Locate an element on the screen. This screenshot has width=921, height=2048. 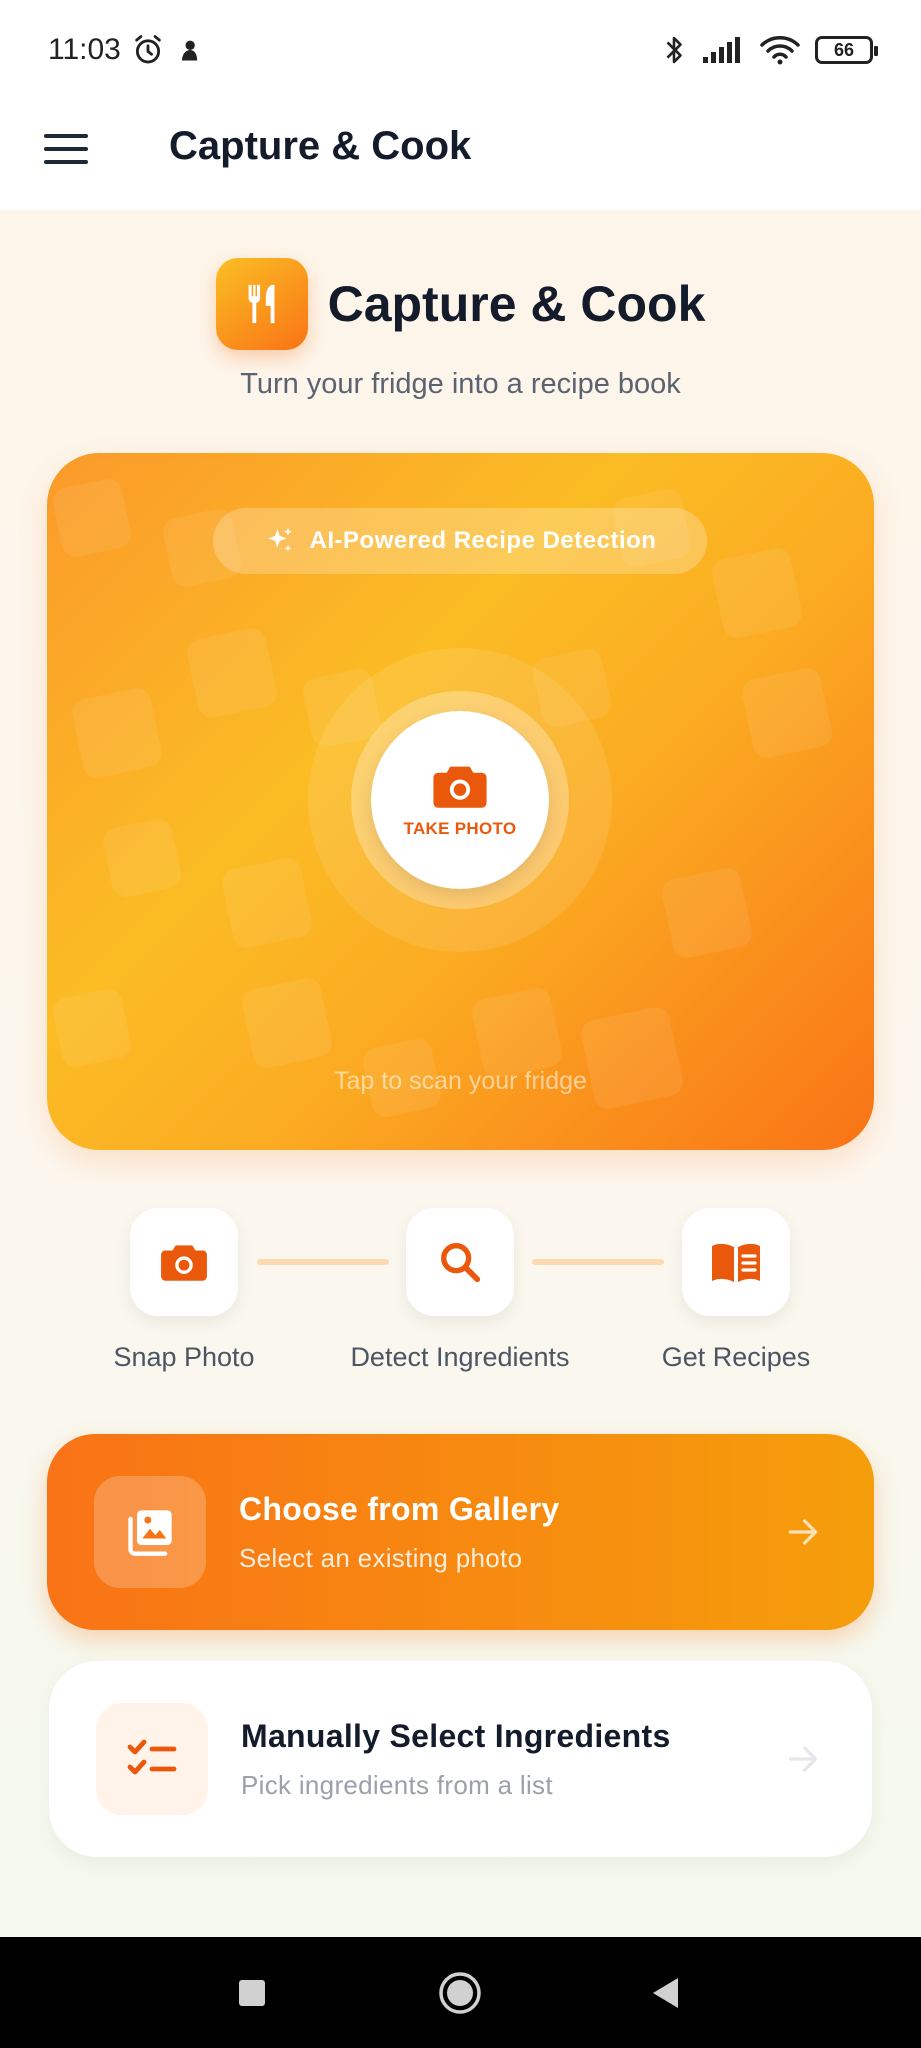
home-circle-icon is located at coordinates (460, 1992).